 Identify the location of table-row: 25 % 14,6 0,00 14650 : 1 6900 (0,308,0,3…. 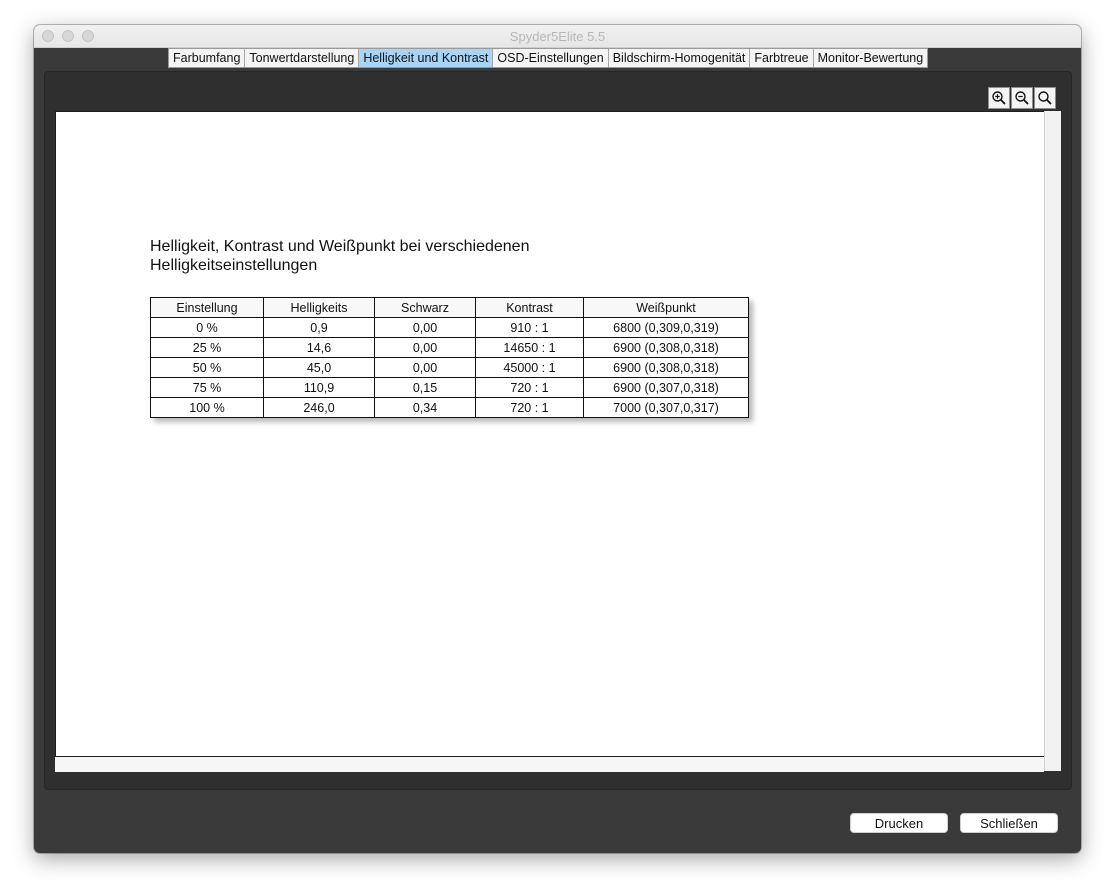
(449, 347).